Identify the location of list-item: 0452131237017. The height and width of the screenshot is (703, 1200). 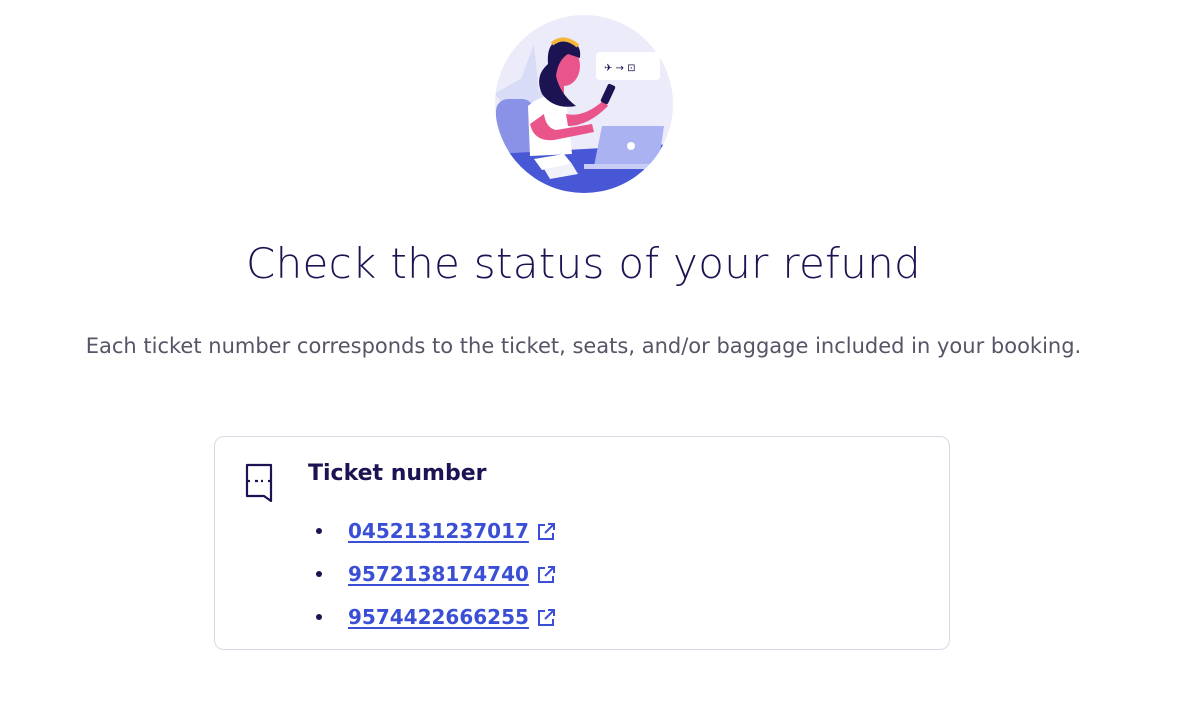
(432, 530).